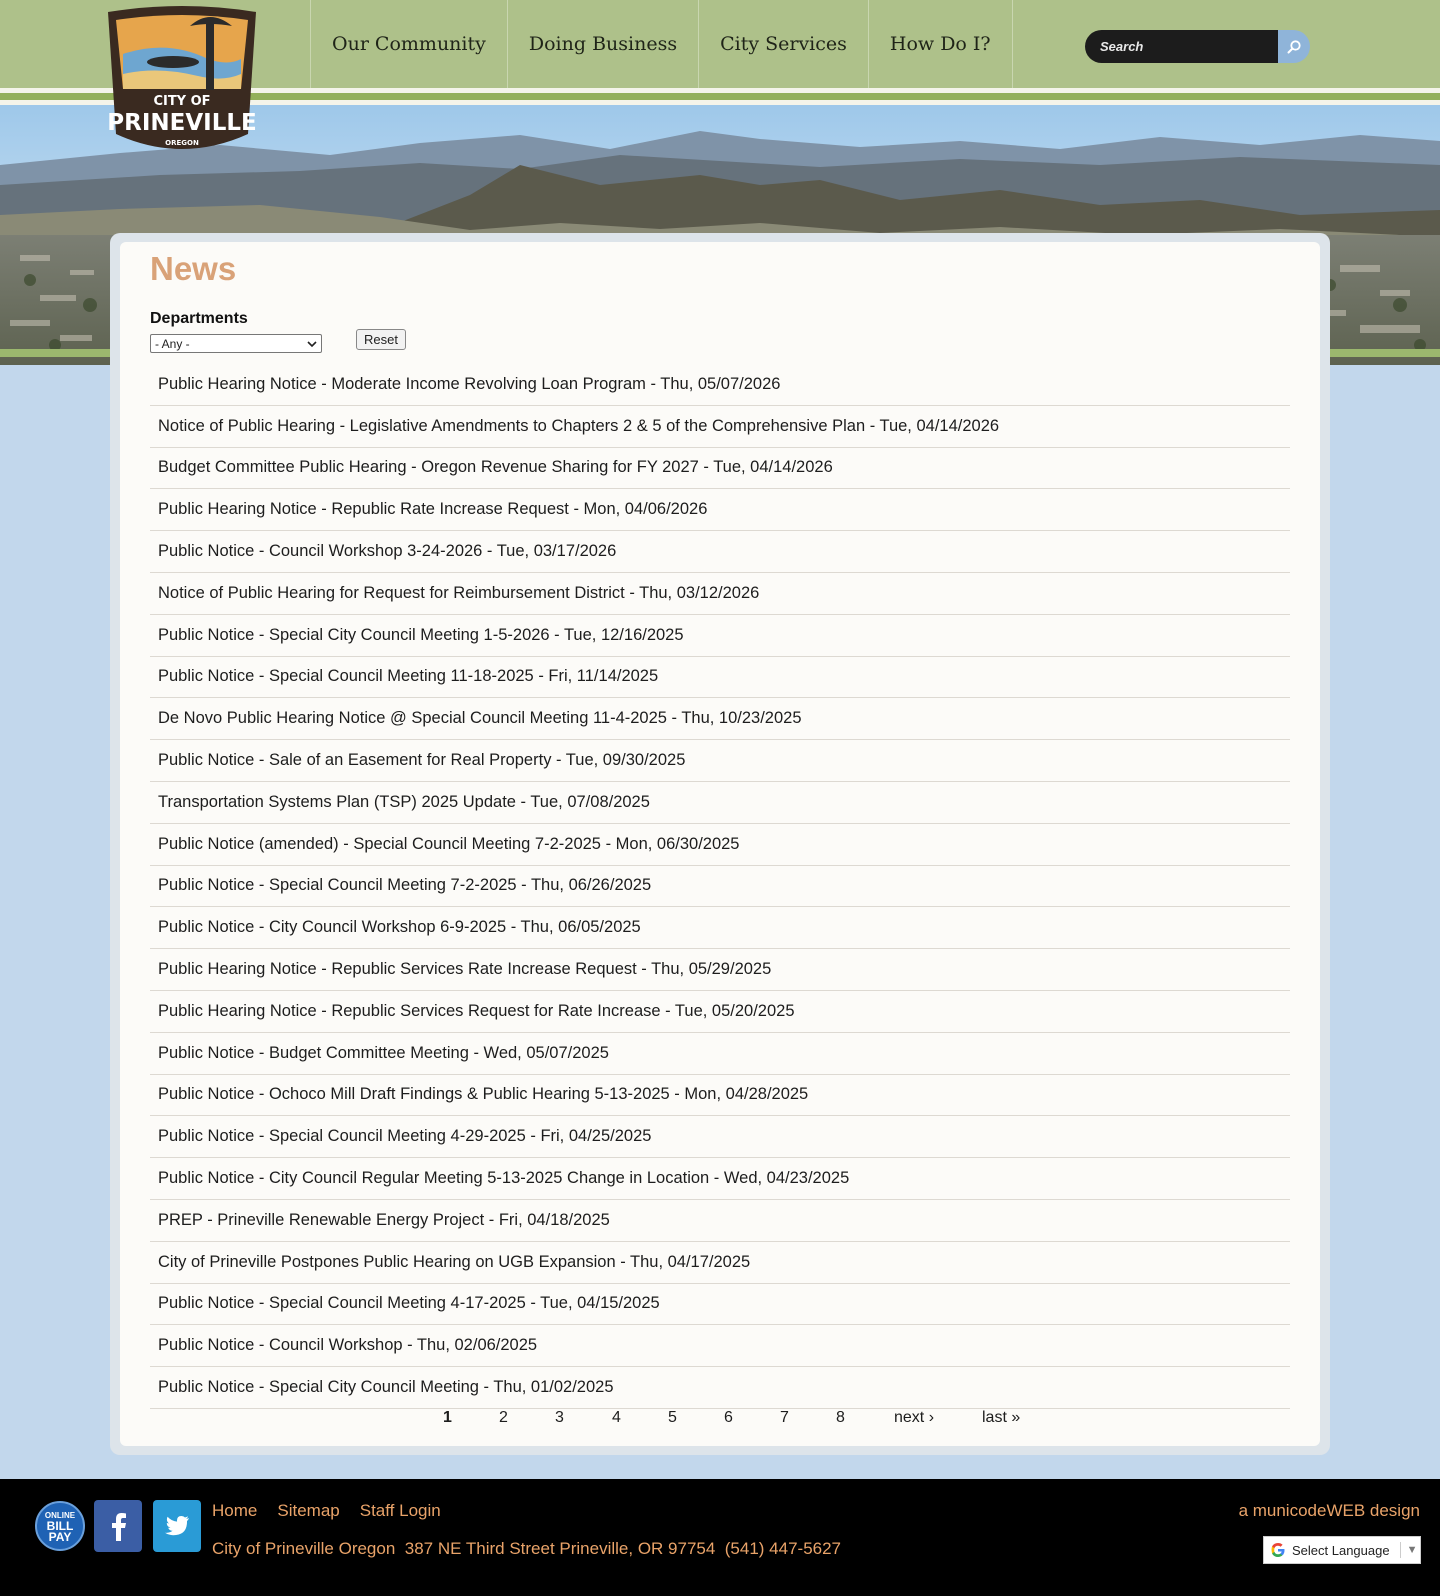 The width and height of the screenshot is (1440, 1596). I want to click on logo-text-line1: CITY OF, so click(181, 101).